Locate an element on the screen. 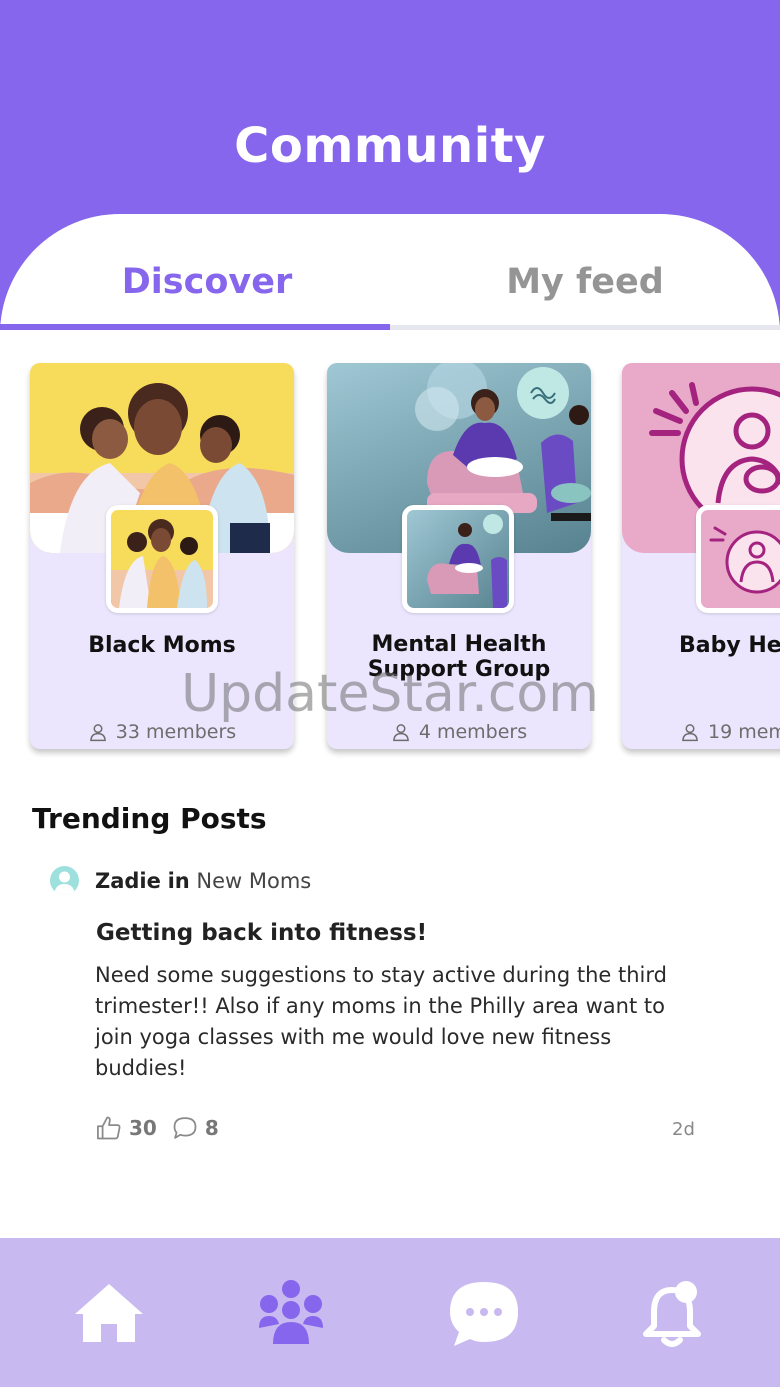  home-icon is located at coordinates (109, 1313).